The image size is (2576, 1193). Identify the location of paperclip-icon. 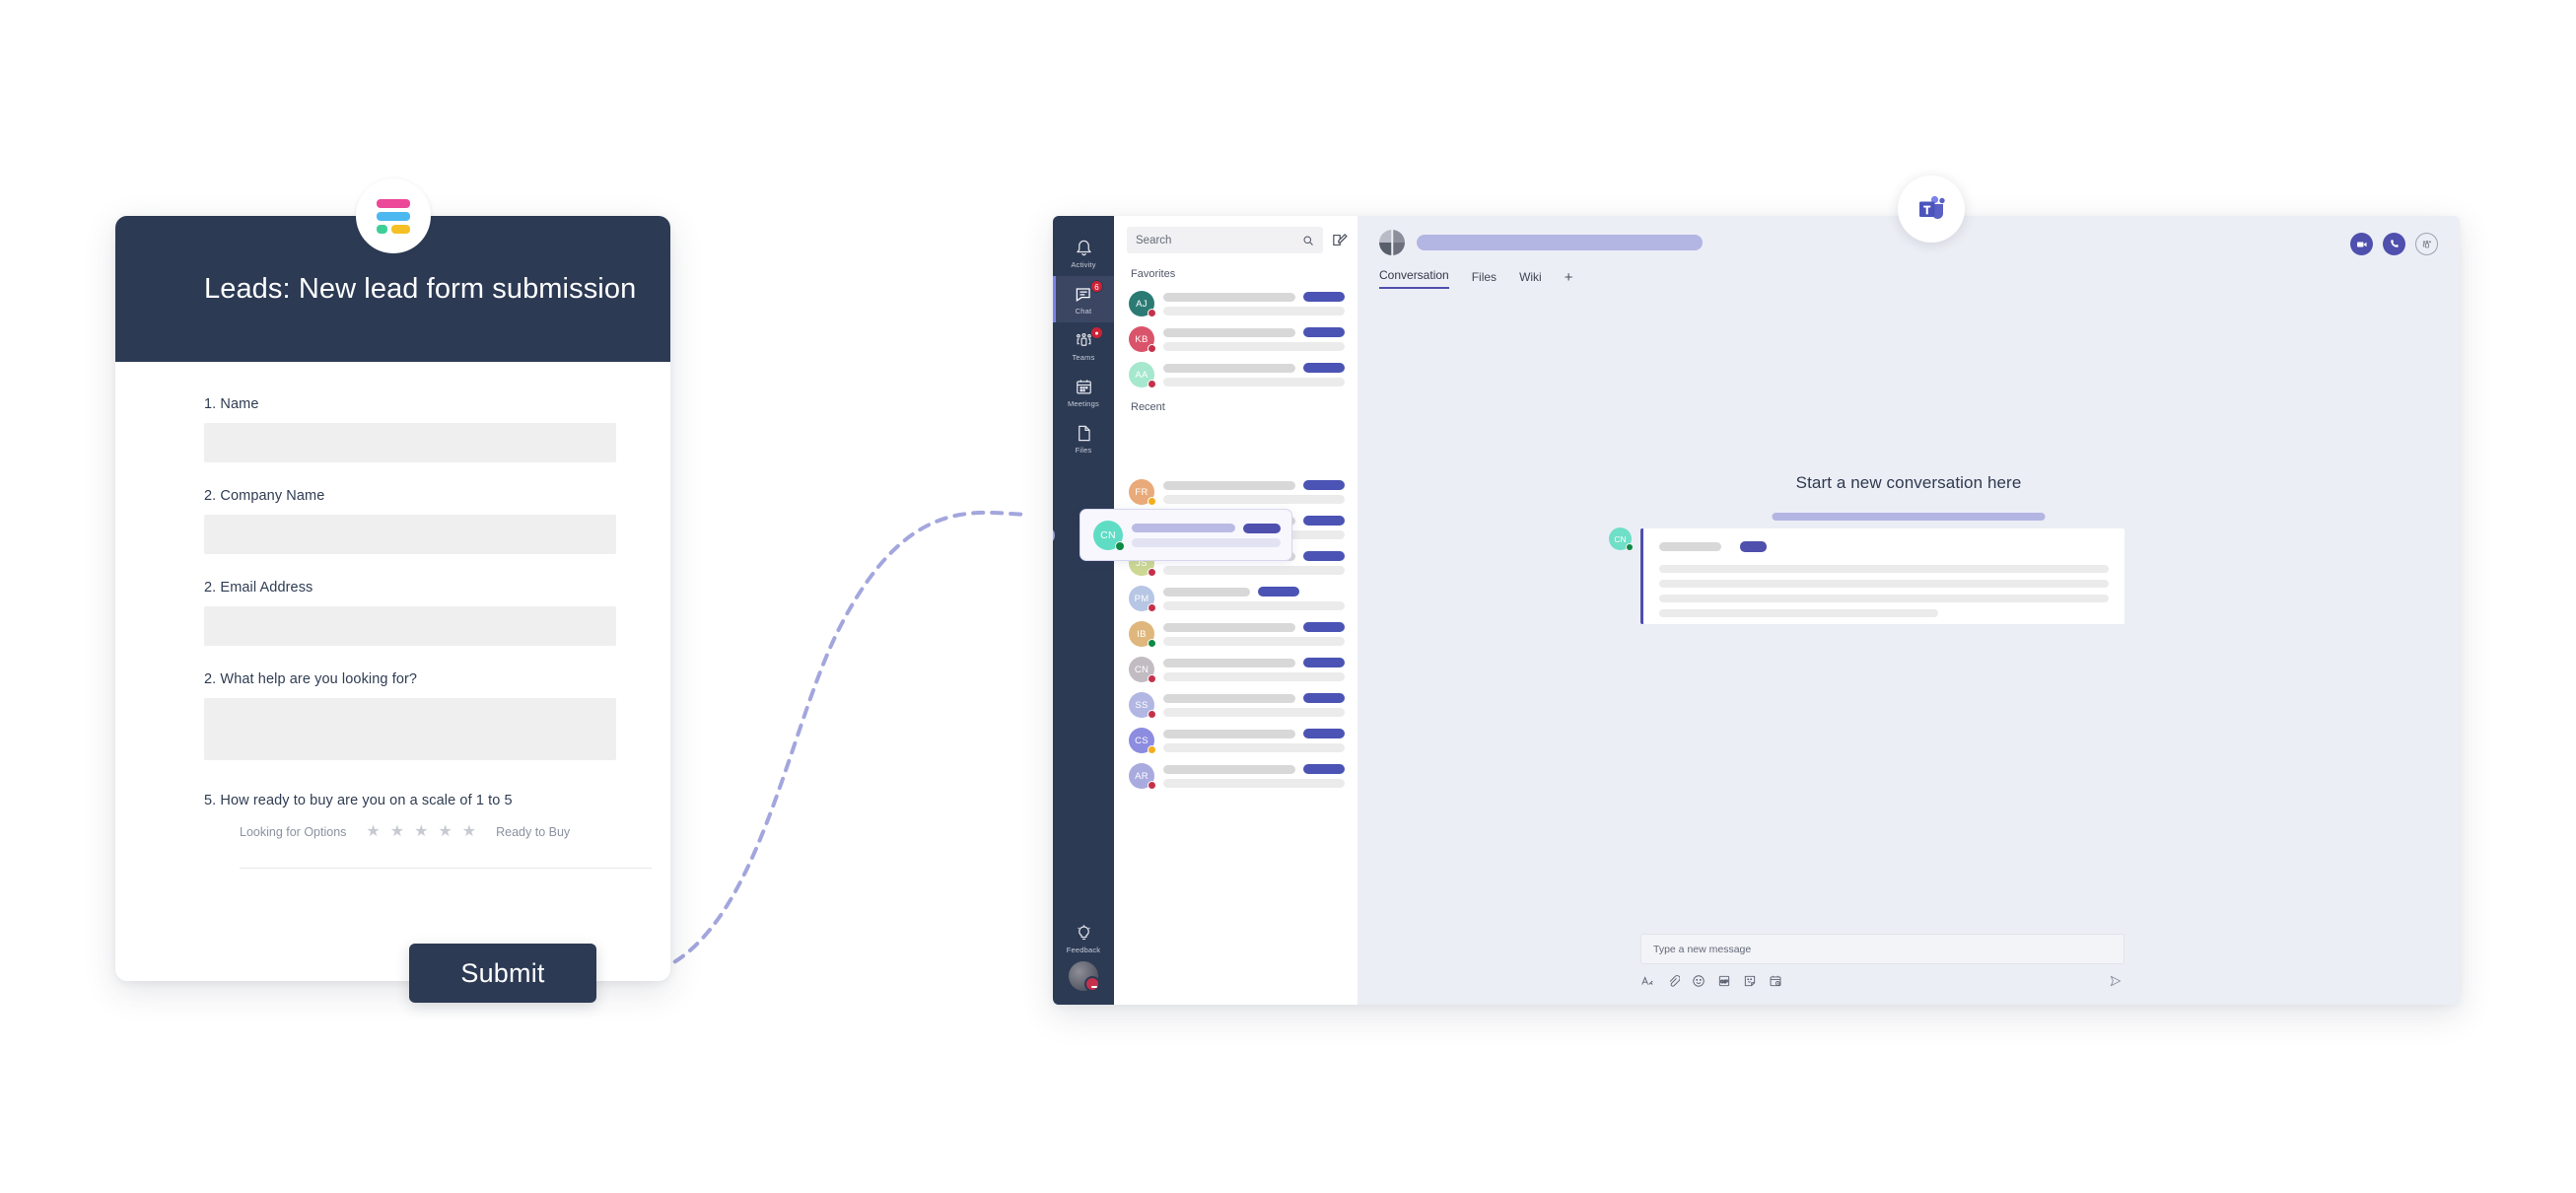
(1674, 981).